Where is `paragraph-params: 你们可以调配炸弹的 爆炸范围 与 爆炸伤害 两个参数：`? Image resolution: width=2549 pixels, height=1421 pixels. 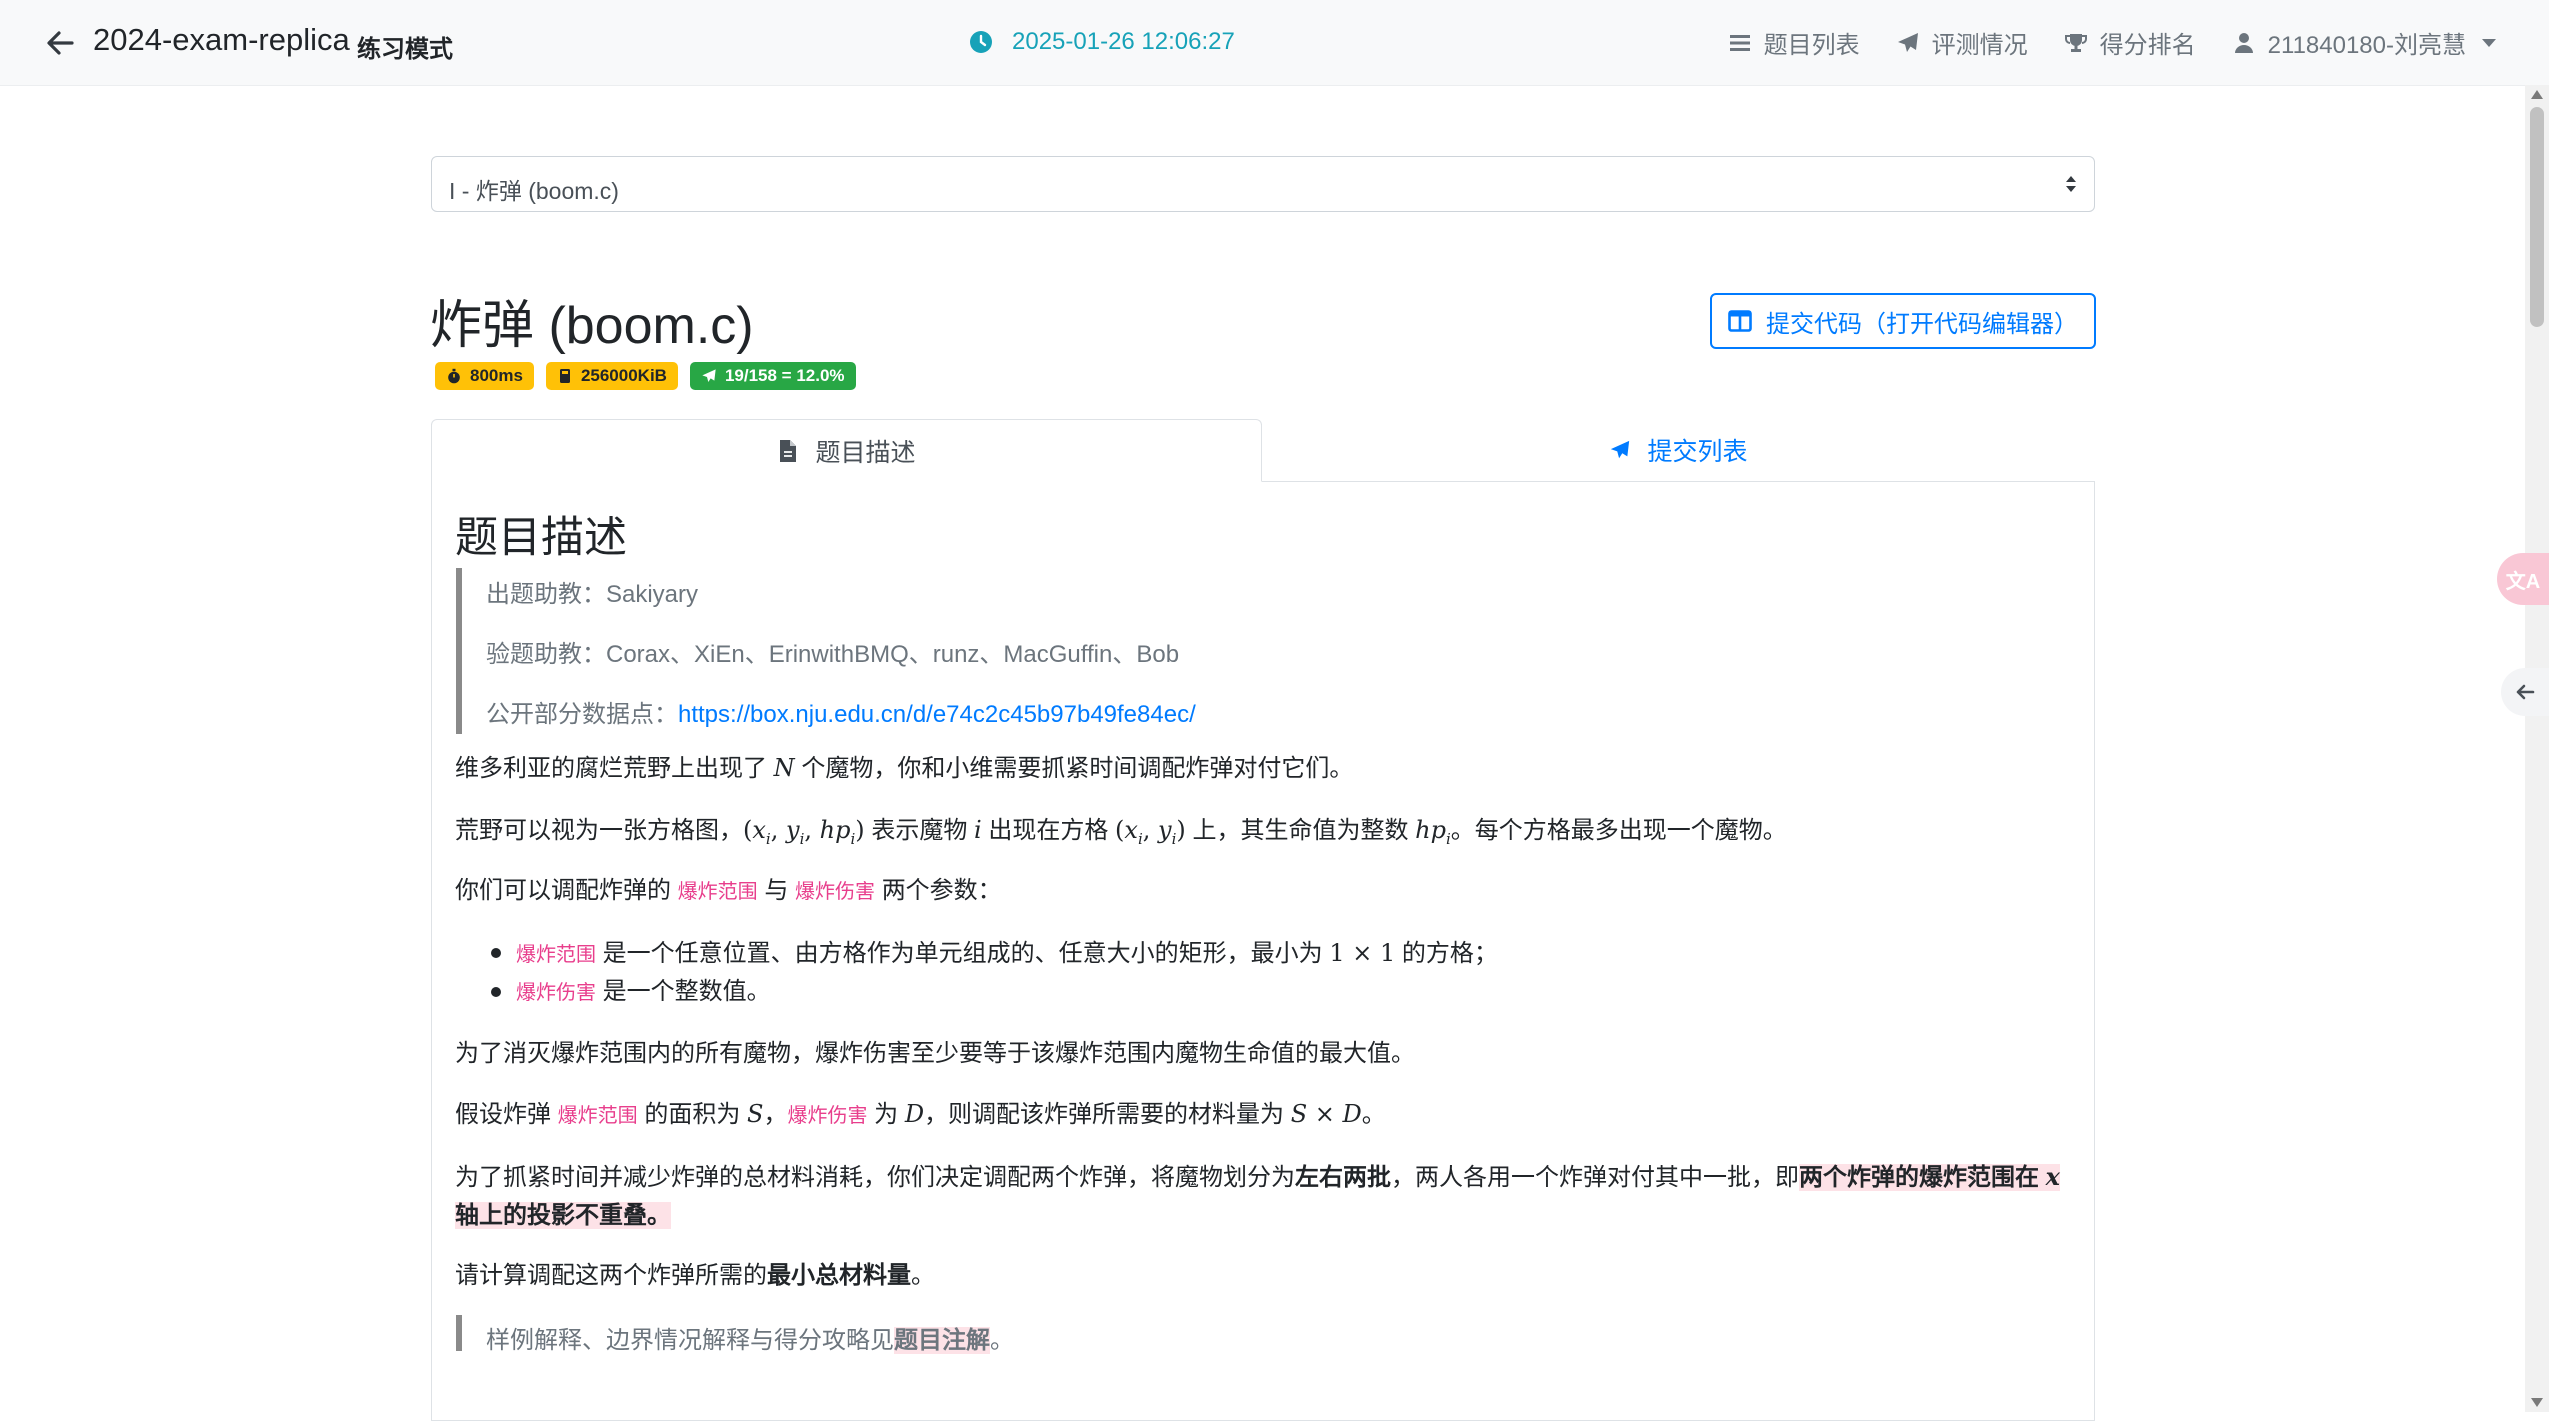 paragraph-params: 你们可以调配炸弹的 爆炸范围 与 爆炸伤害 两个参数： is located at coordinates (1262, 891).